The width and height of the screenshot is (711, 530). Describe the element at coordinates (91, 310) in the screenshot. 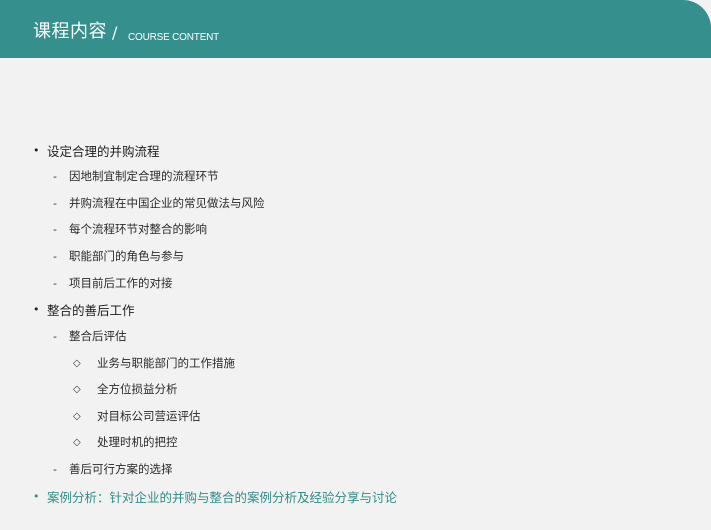

I see `outline-item-text: 整合的善后工作` at that location.